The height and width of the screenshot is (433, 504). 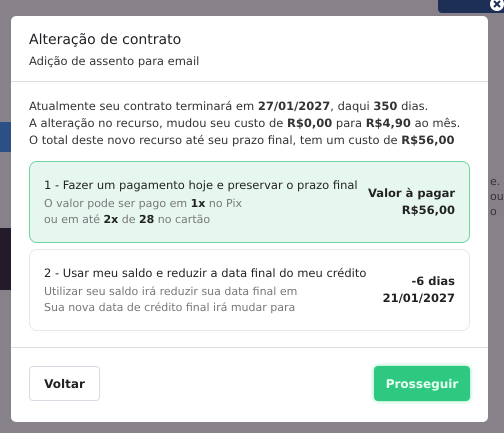 I want to click on option-title: 1 - Fazer um pagamento hoje e preservar o prazo final, so click(x=201, y=185).